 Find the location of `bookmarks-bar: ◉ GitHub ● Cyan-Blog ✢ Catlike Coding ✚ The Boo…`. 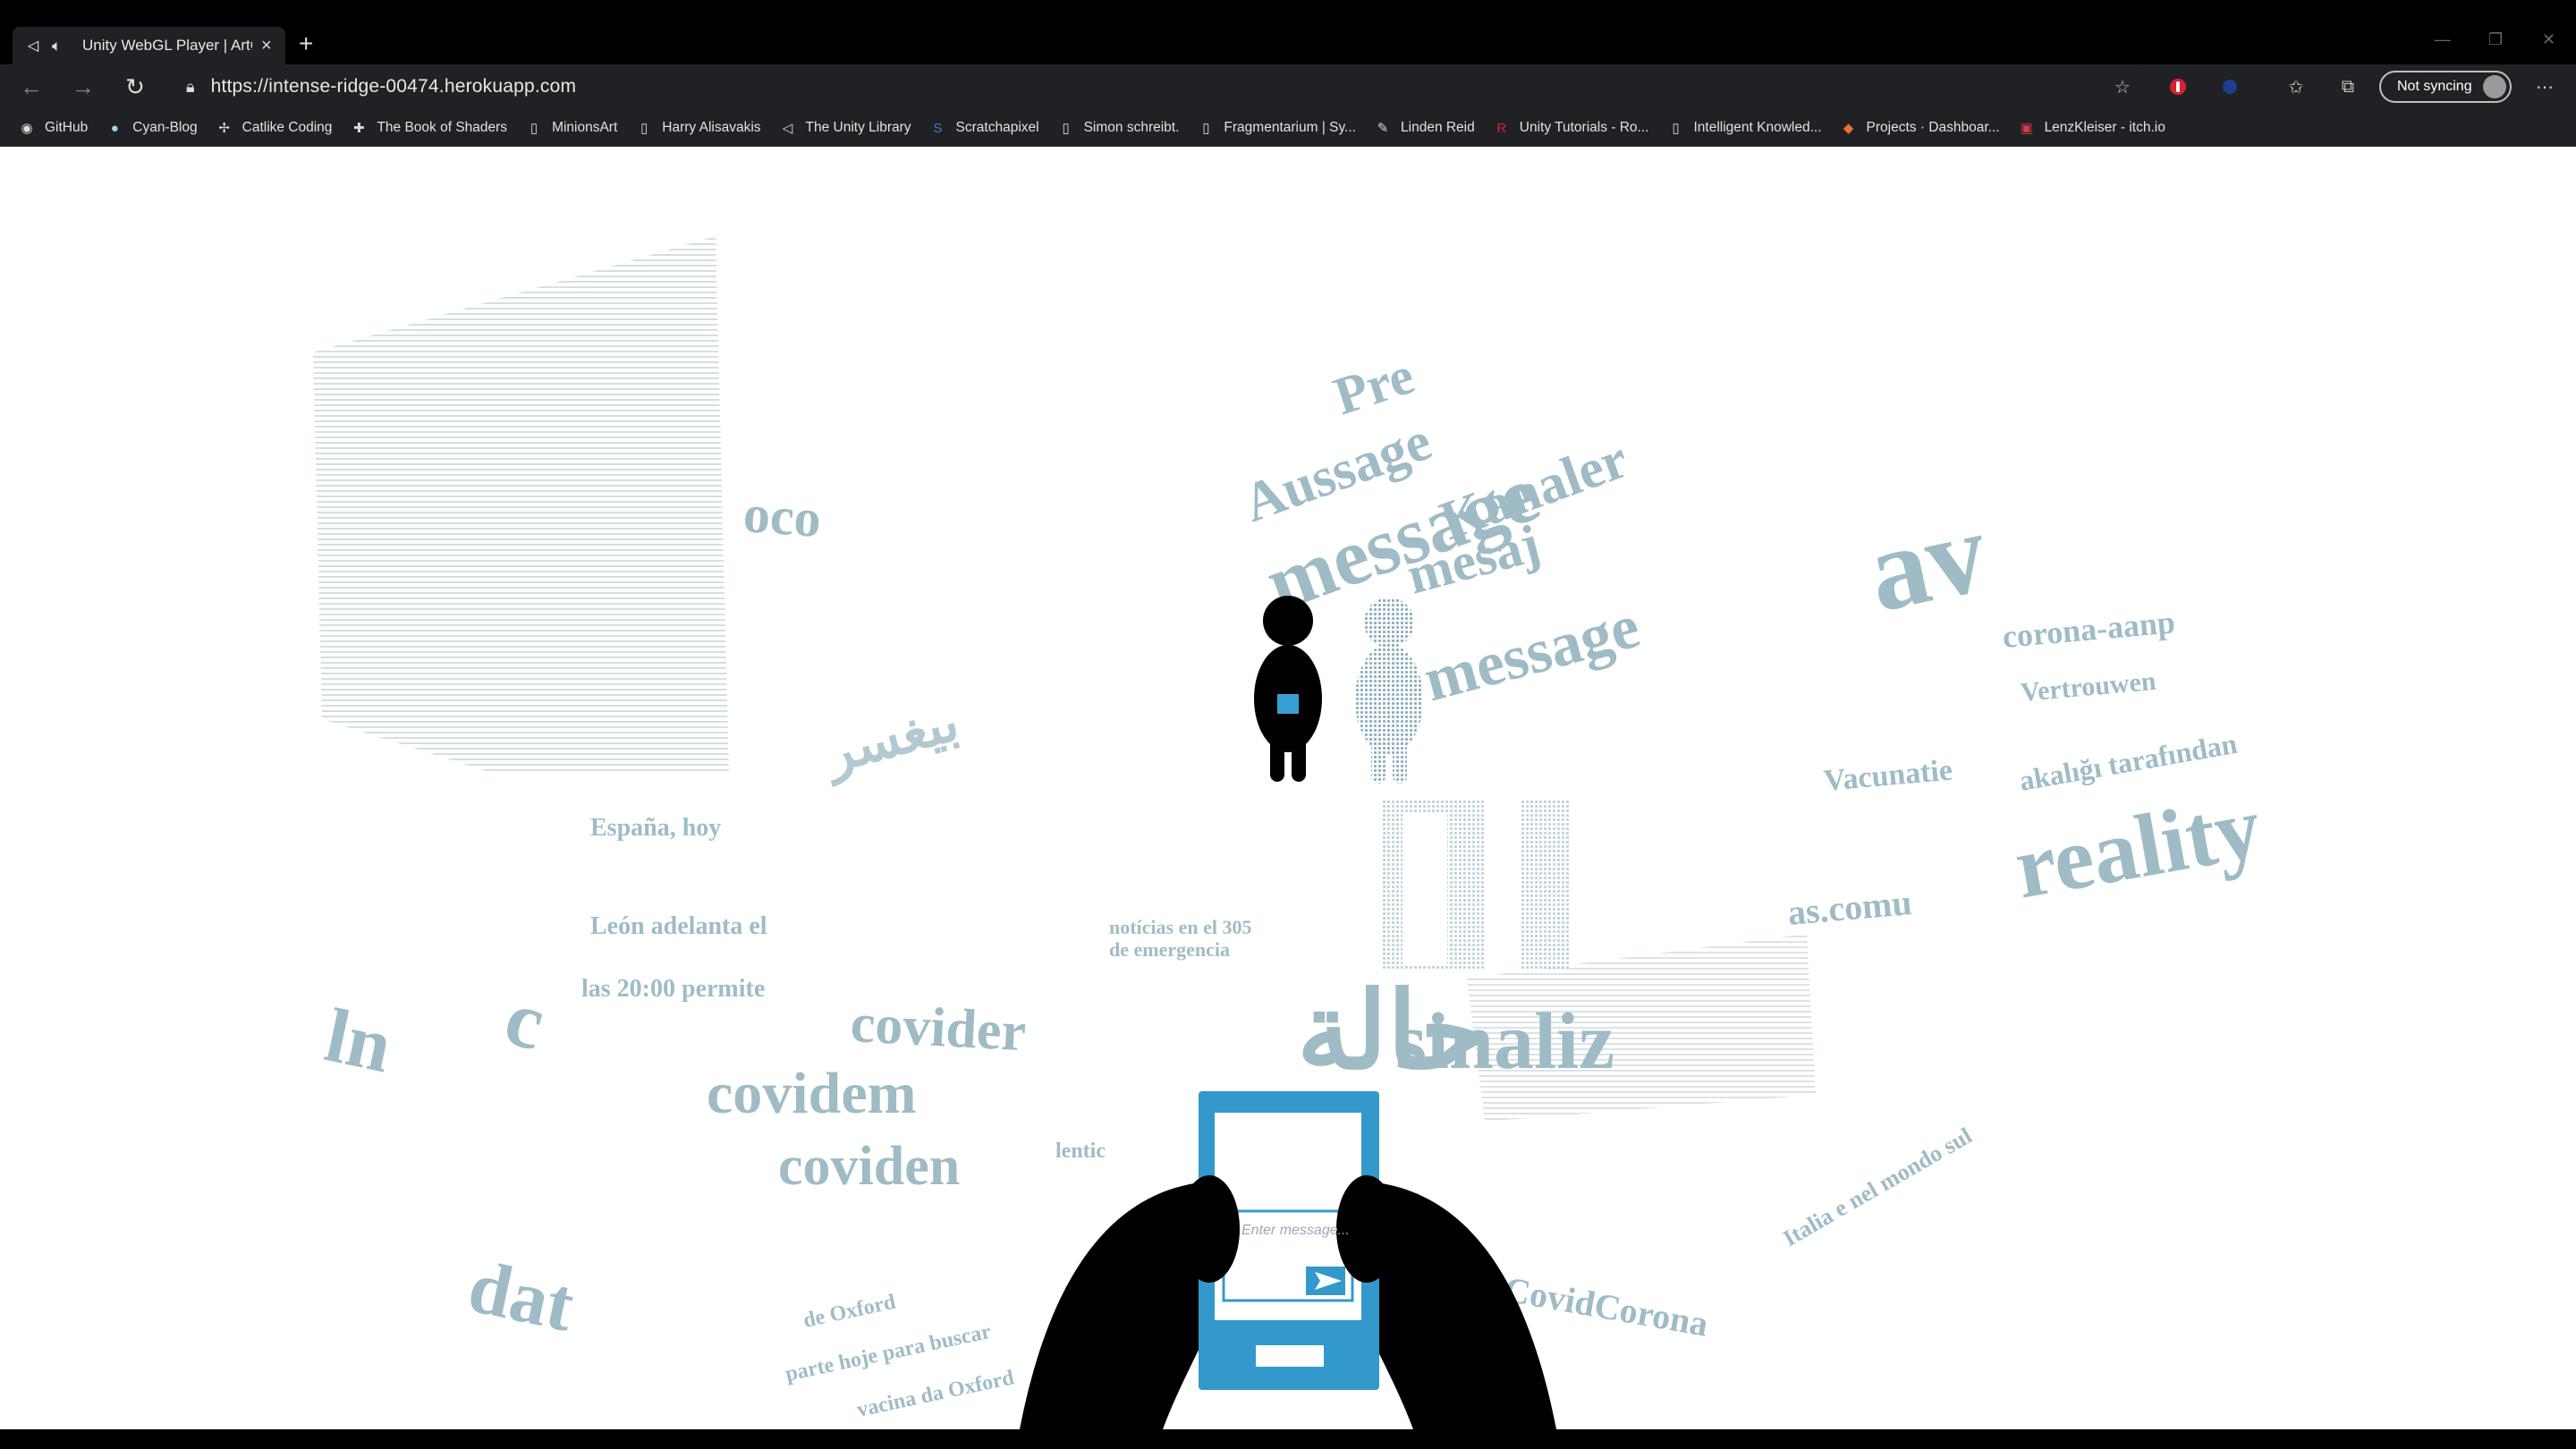

bookmarks-bar: ◉ GitHub ● Cyan-Blog ✢ Catlike Coding ✚ The Boo… is located at coordinates (1288, 128).